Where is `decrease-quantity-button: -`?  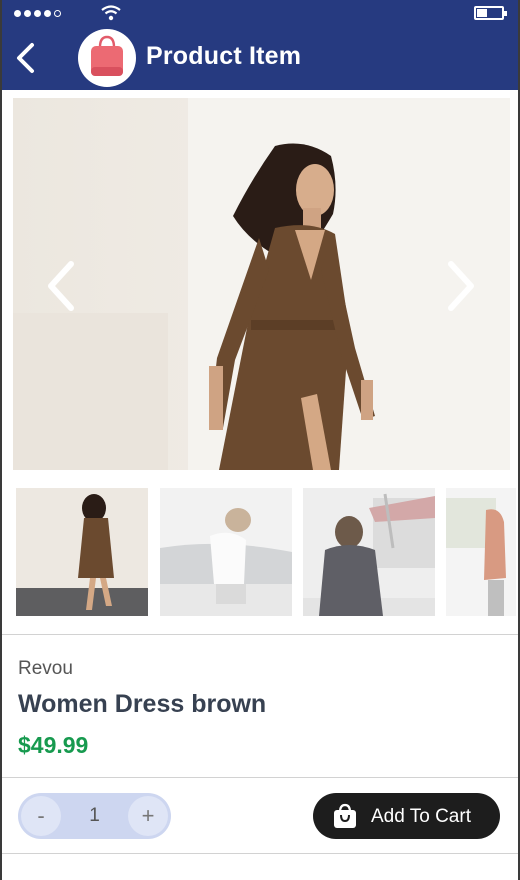 decrease-quantity-button: - is located at coordinates (41, 816).